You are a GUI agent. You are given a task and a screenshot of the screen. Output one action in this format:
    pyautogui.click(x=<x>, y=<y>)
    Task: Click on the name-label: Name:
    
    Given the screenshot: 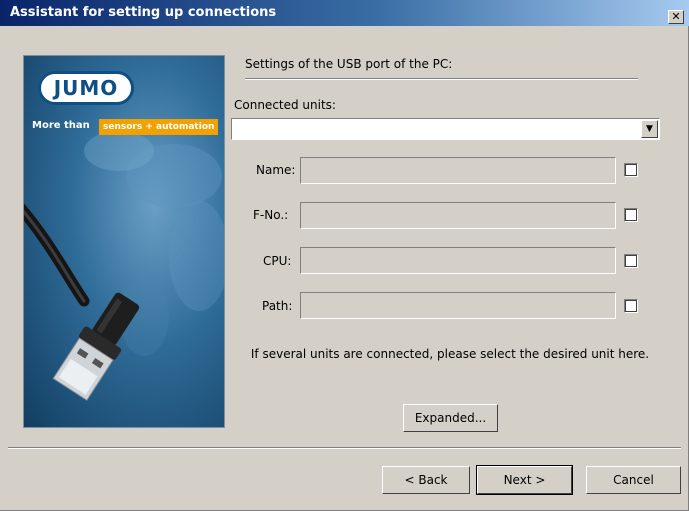 What is the action you would take?
    pyautogui.click(x=276, y=170)
    